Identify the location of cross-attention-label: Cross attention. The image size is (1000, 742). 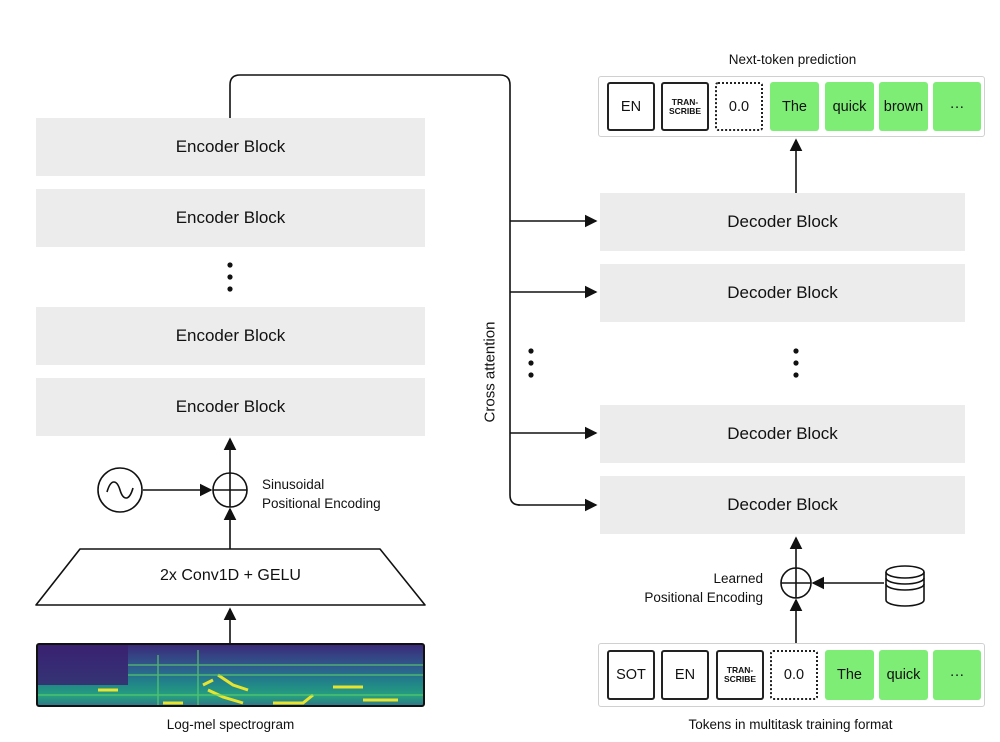
(490, 372).